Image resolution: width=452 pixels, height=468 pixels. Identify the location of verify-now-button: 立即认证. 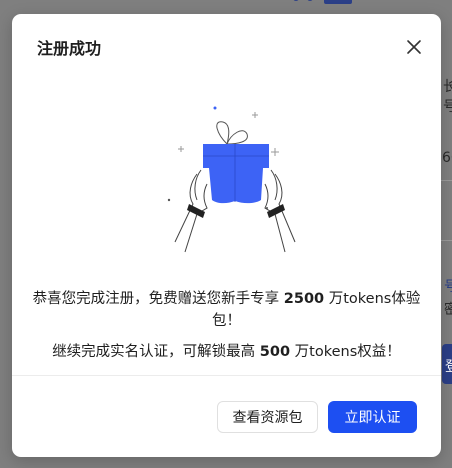
(372, 417).